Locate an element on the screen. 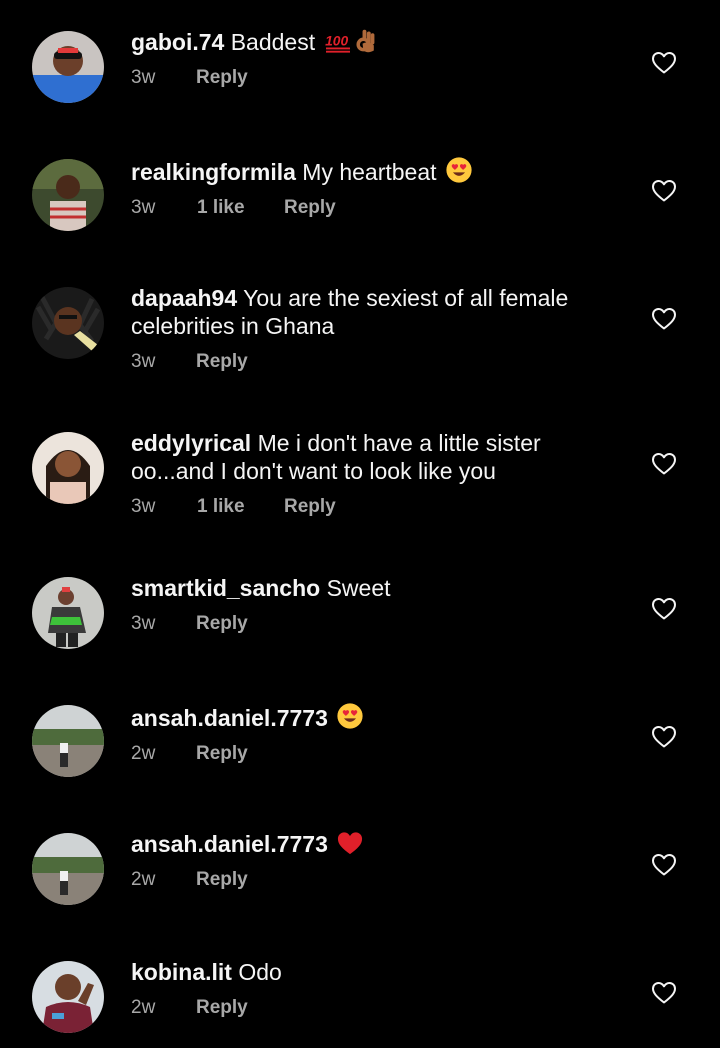 This screenshot has height=1048, width=720. comment-username: gaboi.74 is located at coordinates (177, 42).